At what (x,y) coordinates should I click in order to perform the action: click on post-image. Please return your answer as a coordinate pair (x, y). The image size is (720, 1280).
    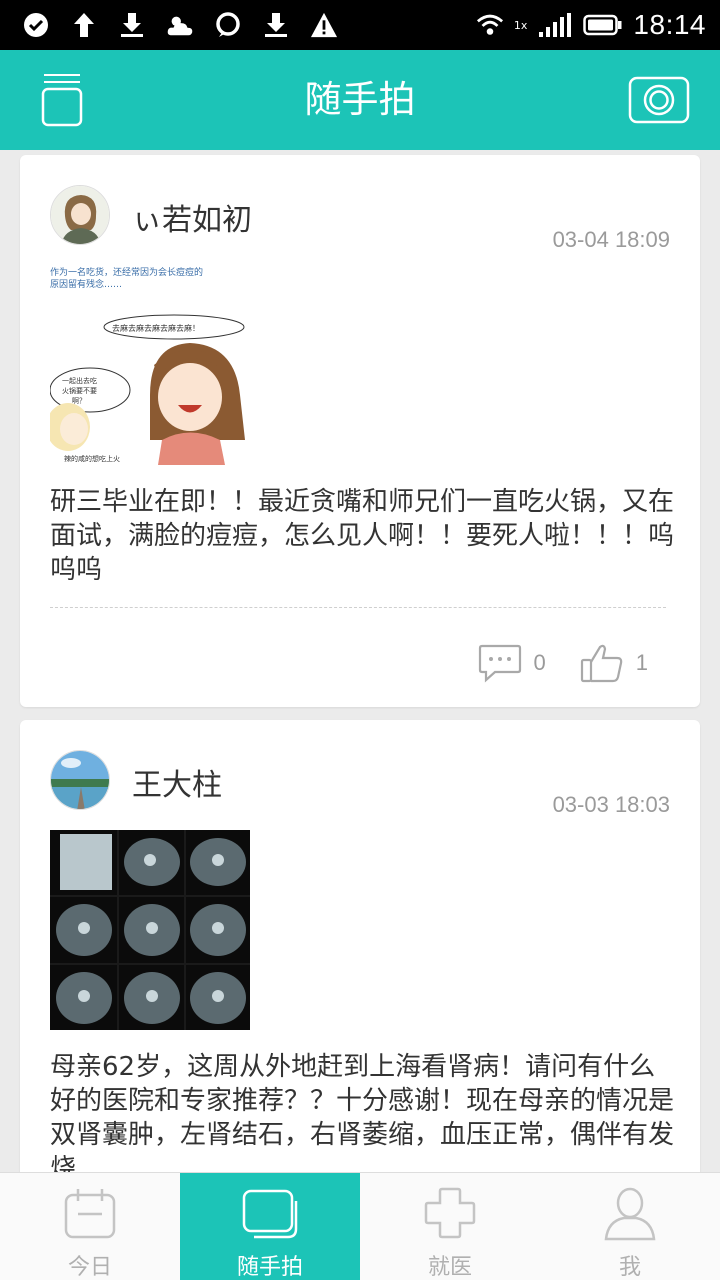
    Looking at the image, I should click on (150, 930).